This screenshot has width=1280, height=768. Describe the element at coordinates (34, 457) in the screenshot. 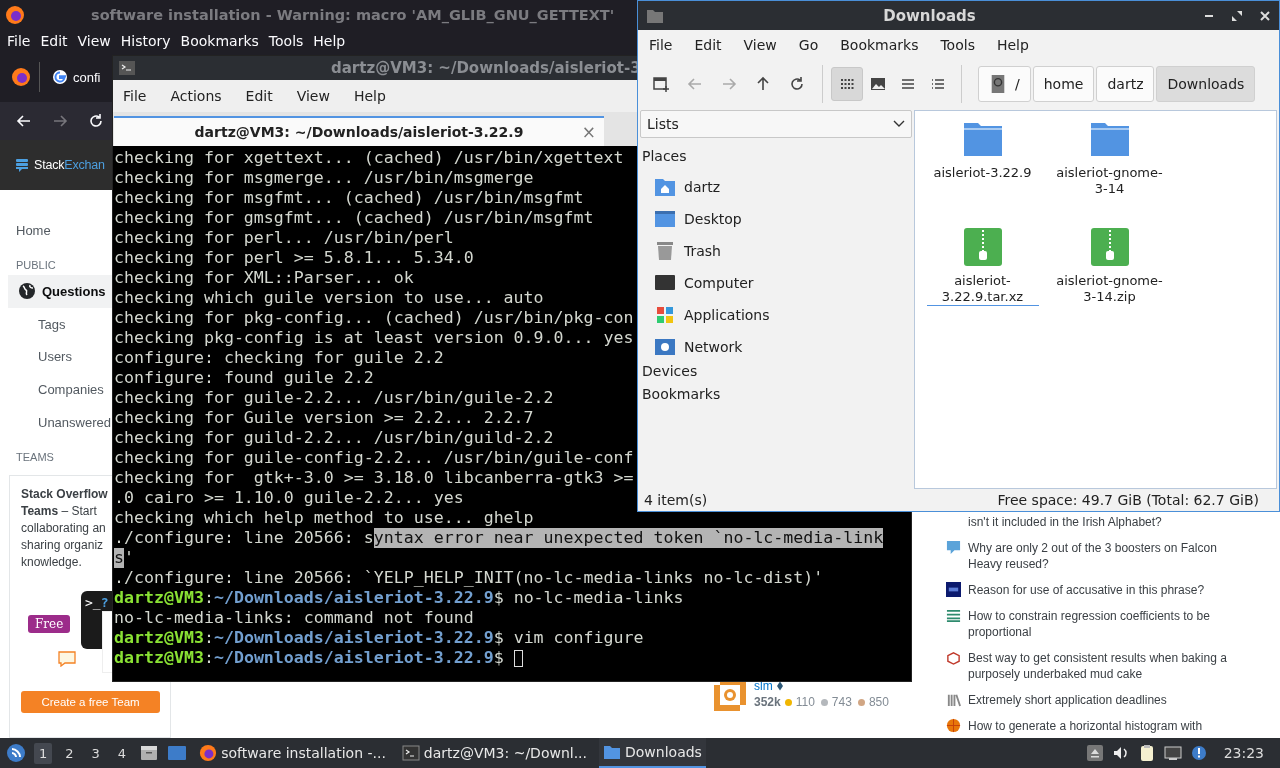

I see `sidebar-heading: TEAMS` at that location.